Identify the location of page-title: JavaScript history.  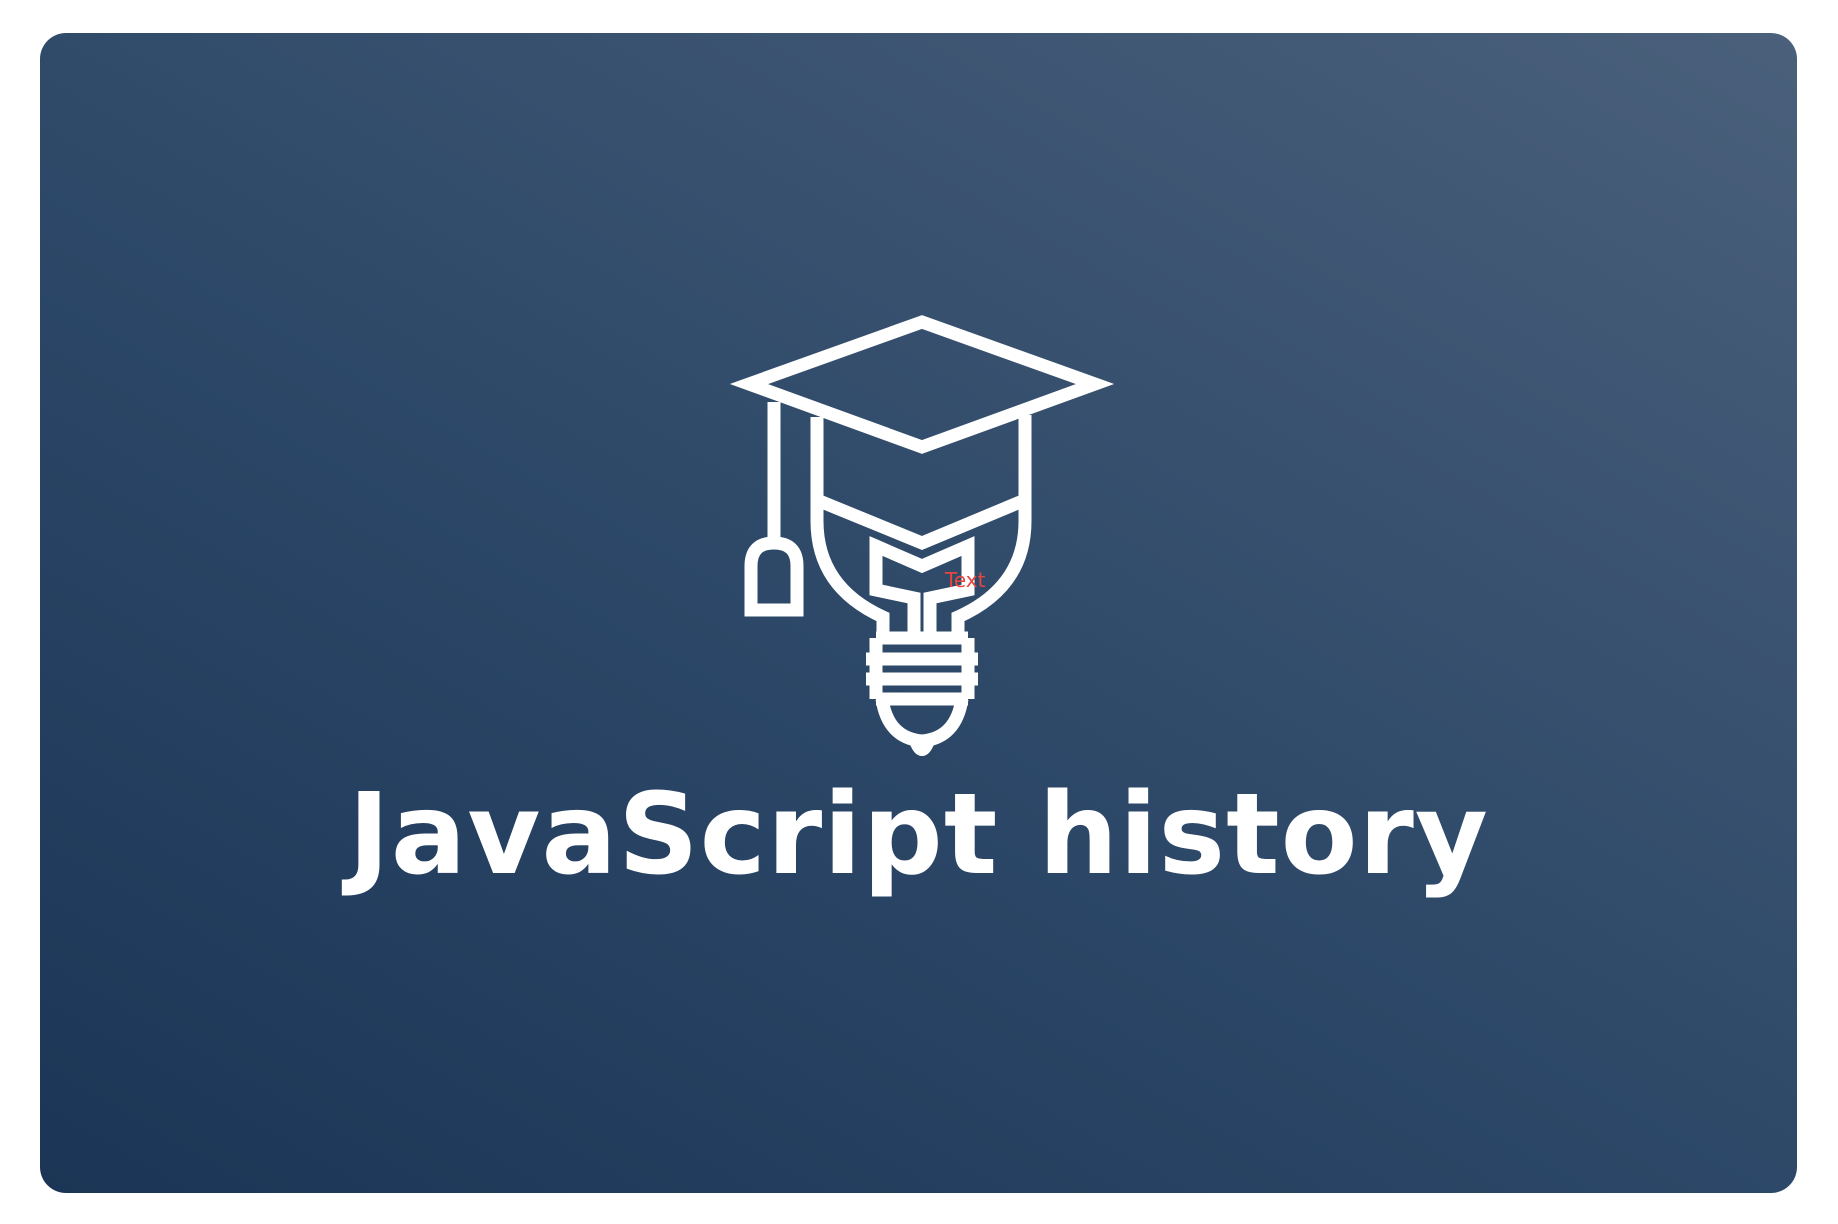
(918, 835).